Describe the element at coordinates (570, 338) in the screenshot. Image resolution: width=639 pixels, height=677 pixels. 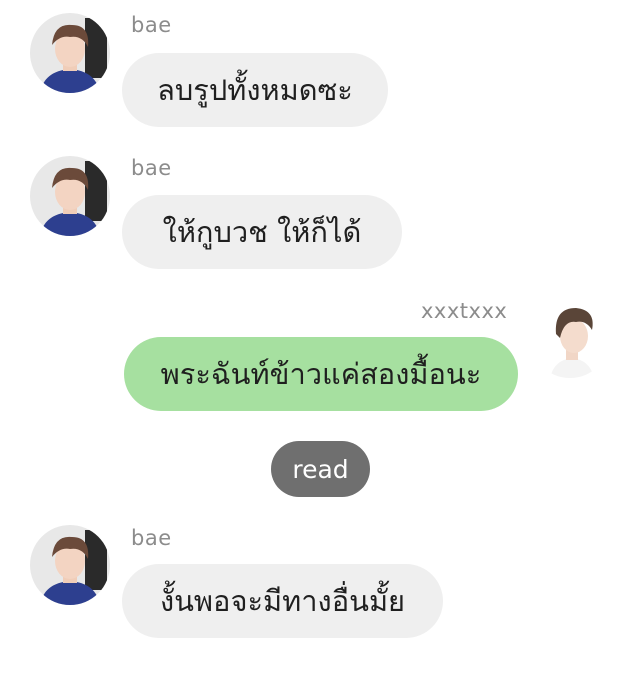
I see `xxxtxxx-avatar` at that location.